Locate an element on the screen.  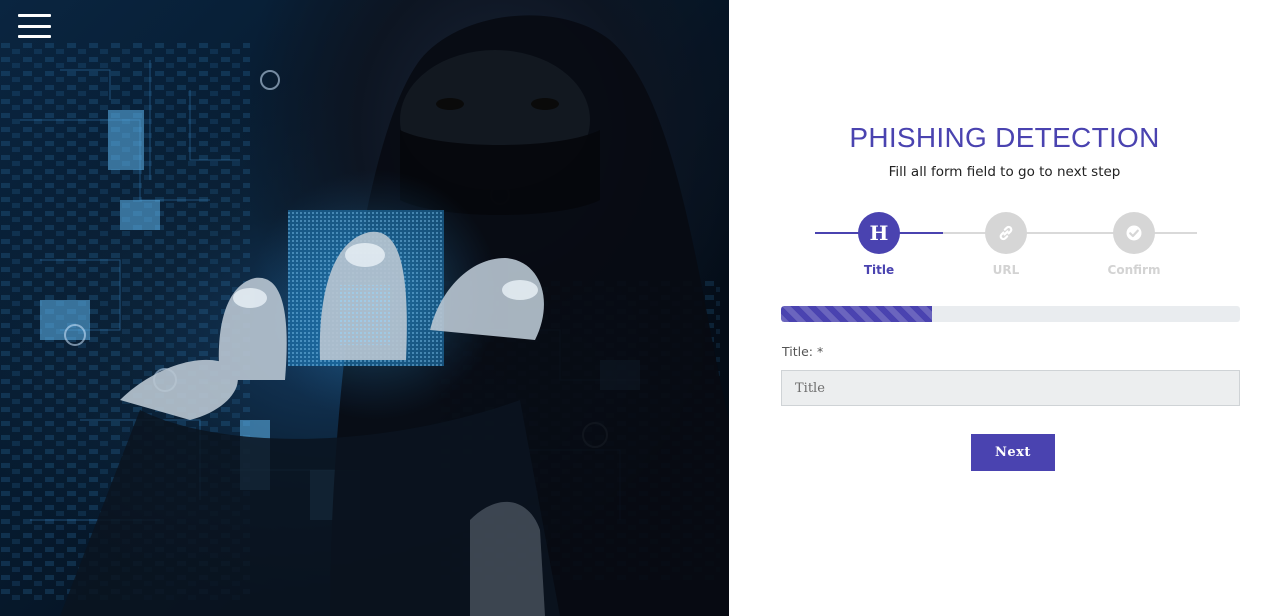
link-icon is located at coordinates (1006, 233).